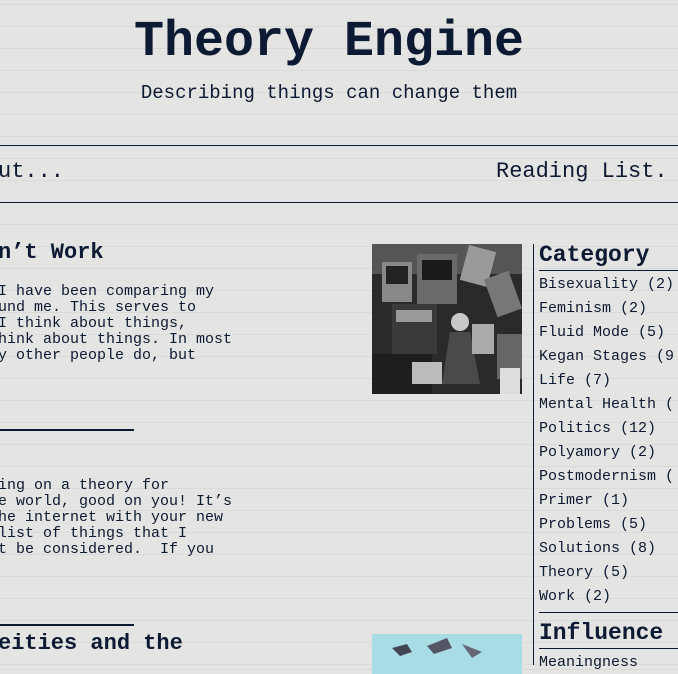 Image resolution: width=678 pixels, height=674 pixels. I want to click on sidebar-divider, so click(533, 454).